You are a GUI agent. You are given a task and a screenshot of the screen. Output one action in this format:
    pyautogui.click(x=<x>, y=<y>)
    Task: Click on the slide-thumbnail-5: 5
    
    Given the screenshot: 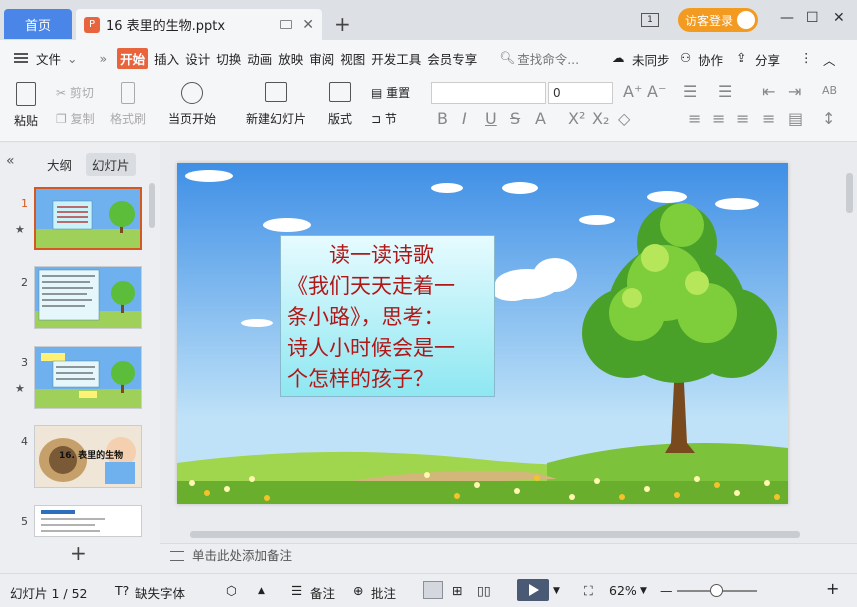 What is the action you would take?
    pyautogui.click(x=75, y=521)
    